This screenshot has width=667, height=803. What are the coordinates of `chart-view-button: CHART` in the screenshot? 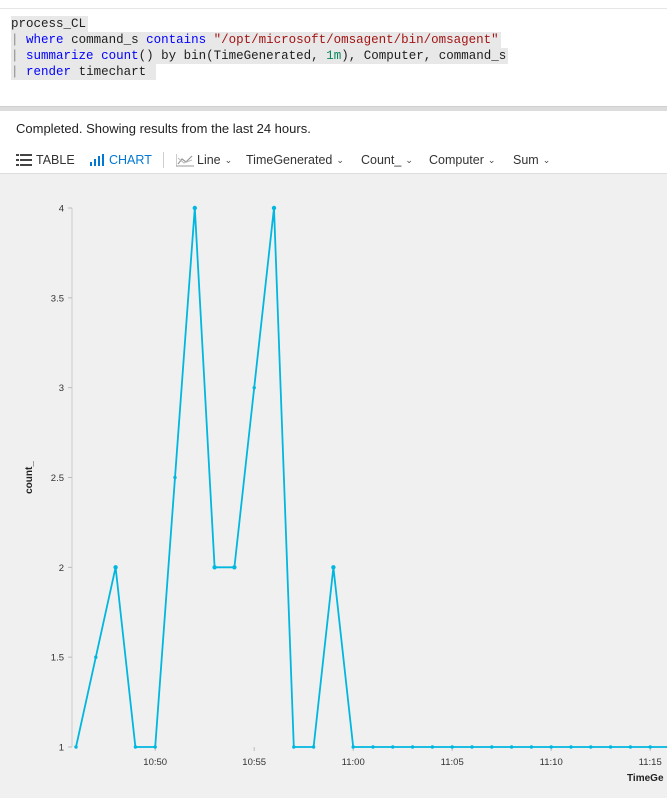 It's located at (121, 160).